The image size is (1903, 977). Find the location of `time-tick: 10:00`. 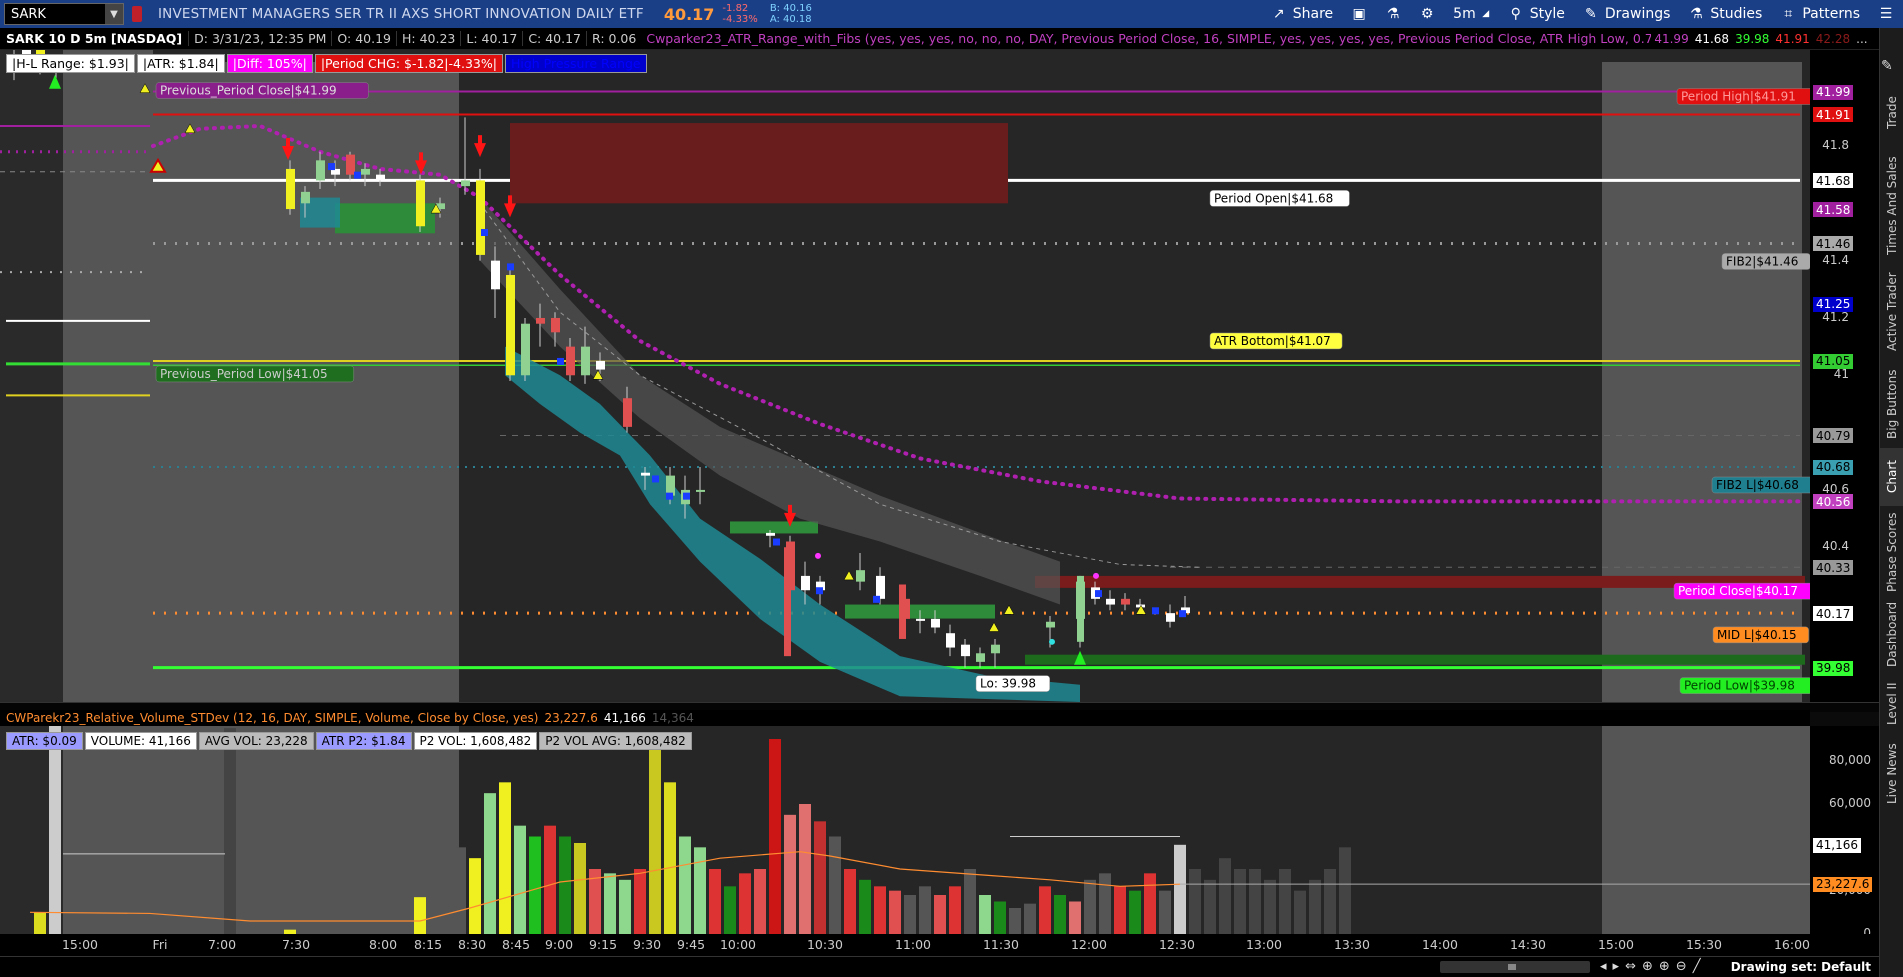

time-tick: 10:00 is located at coordinates (738, 944).